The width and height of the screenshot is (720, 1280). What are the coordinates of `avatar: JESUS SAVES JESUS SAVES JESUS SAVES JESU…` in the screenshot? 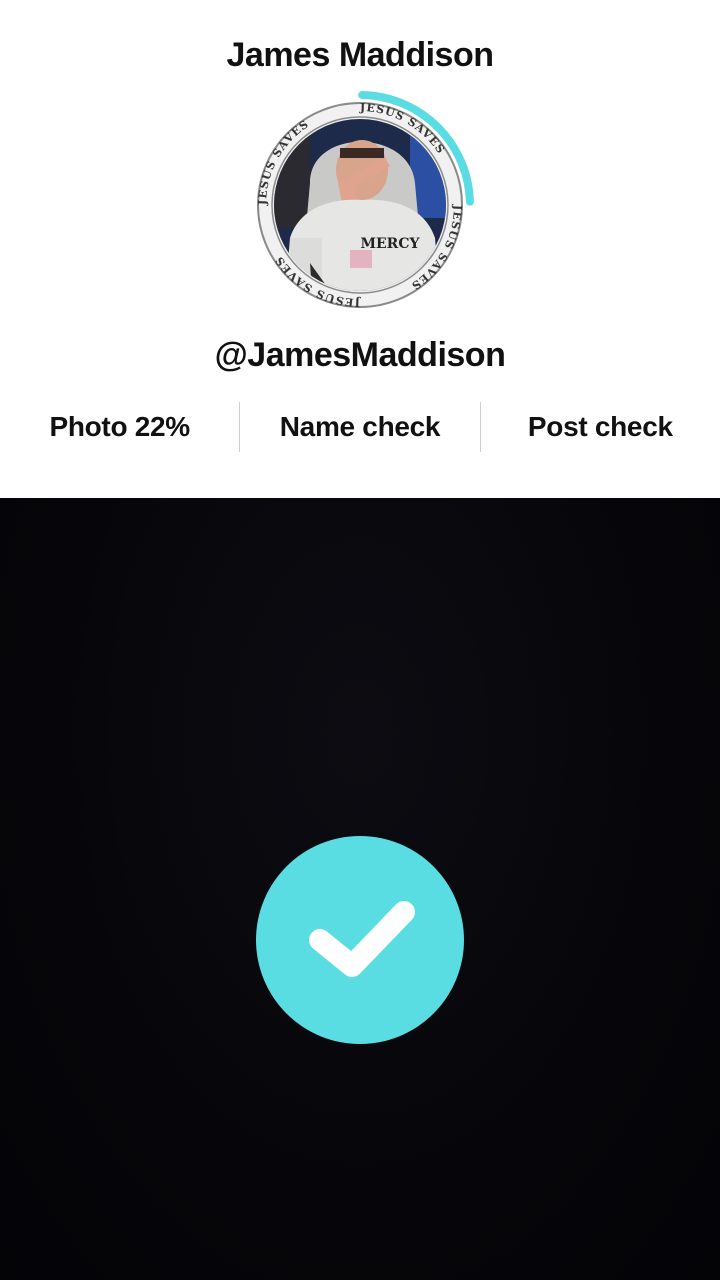 It's located at (365, 200).